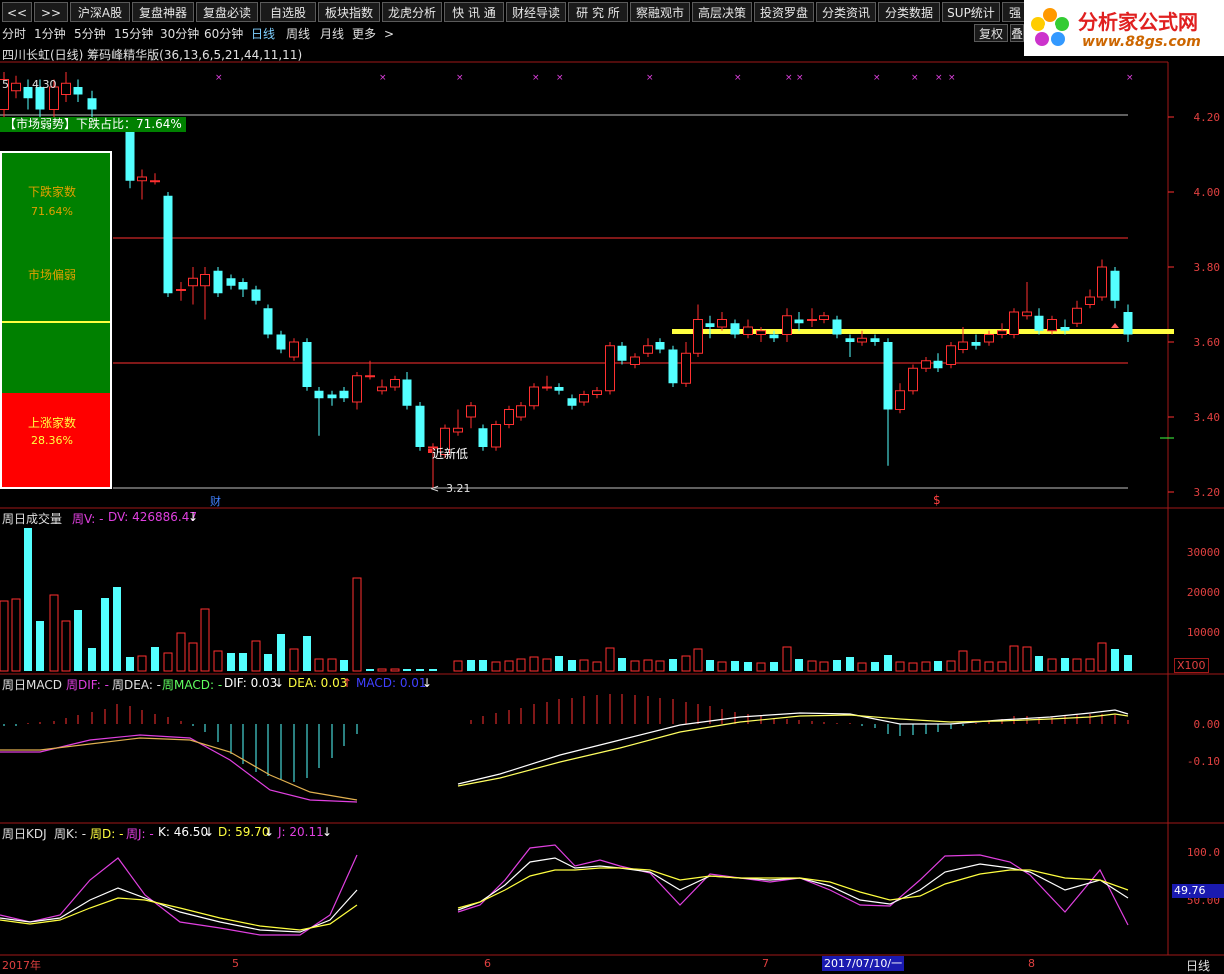 This screenshot has height=974, width=1224. I want to click on kdj-d-line, so click(179, 914).